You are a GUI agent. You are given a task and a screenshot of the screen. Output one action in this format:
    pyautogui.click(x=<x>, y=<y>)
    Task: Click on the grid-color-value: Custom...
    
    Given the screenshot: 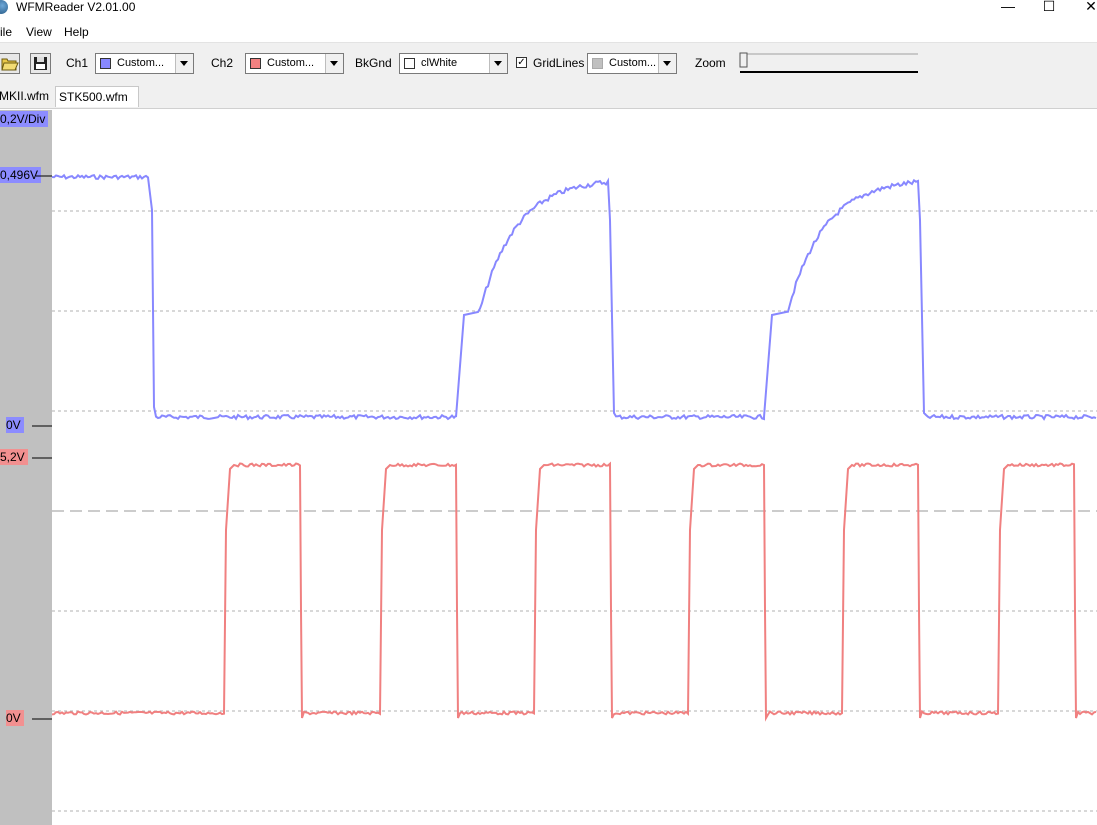 What is the action you would take?
    pyautogui.click(x=633, y=63)
    